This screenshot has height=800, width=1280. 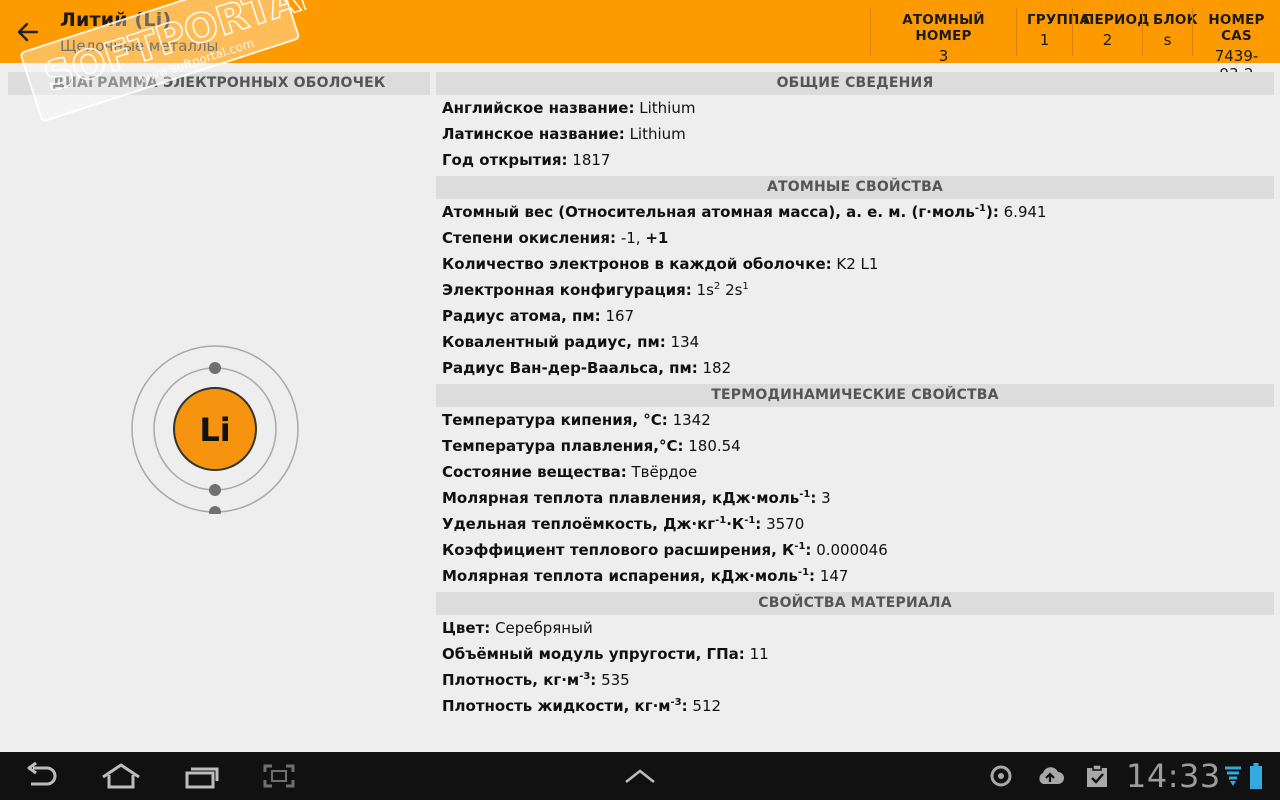 What do you see at coordinates (855, 368) in the screenshot?
I see `prop-vdw-radius: Радиус Ван-дер-Ваальса, пм: 182` at bounding box center [855, 368].